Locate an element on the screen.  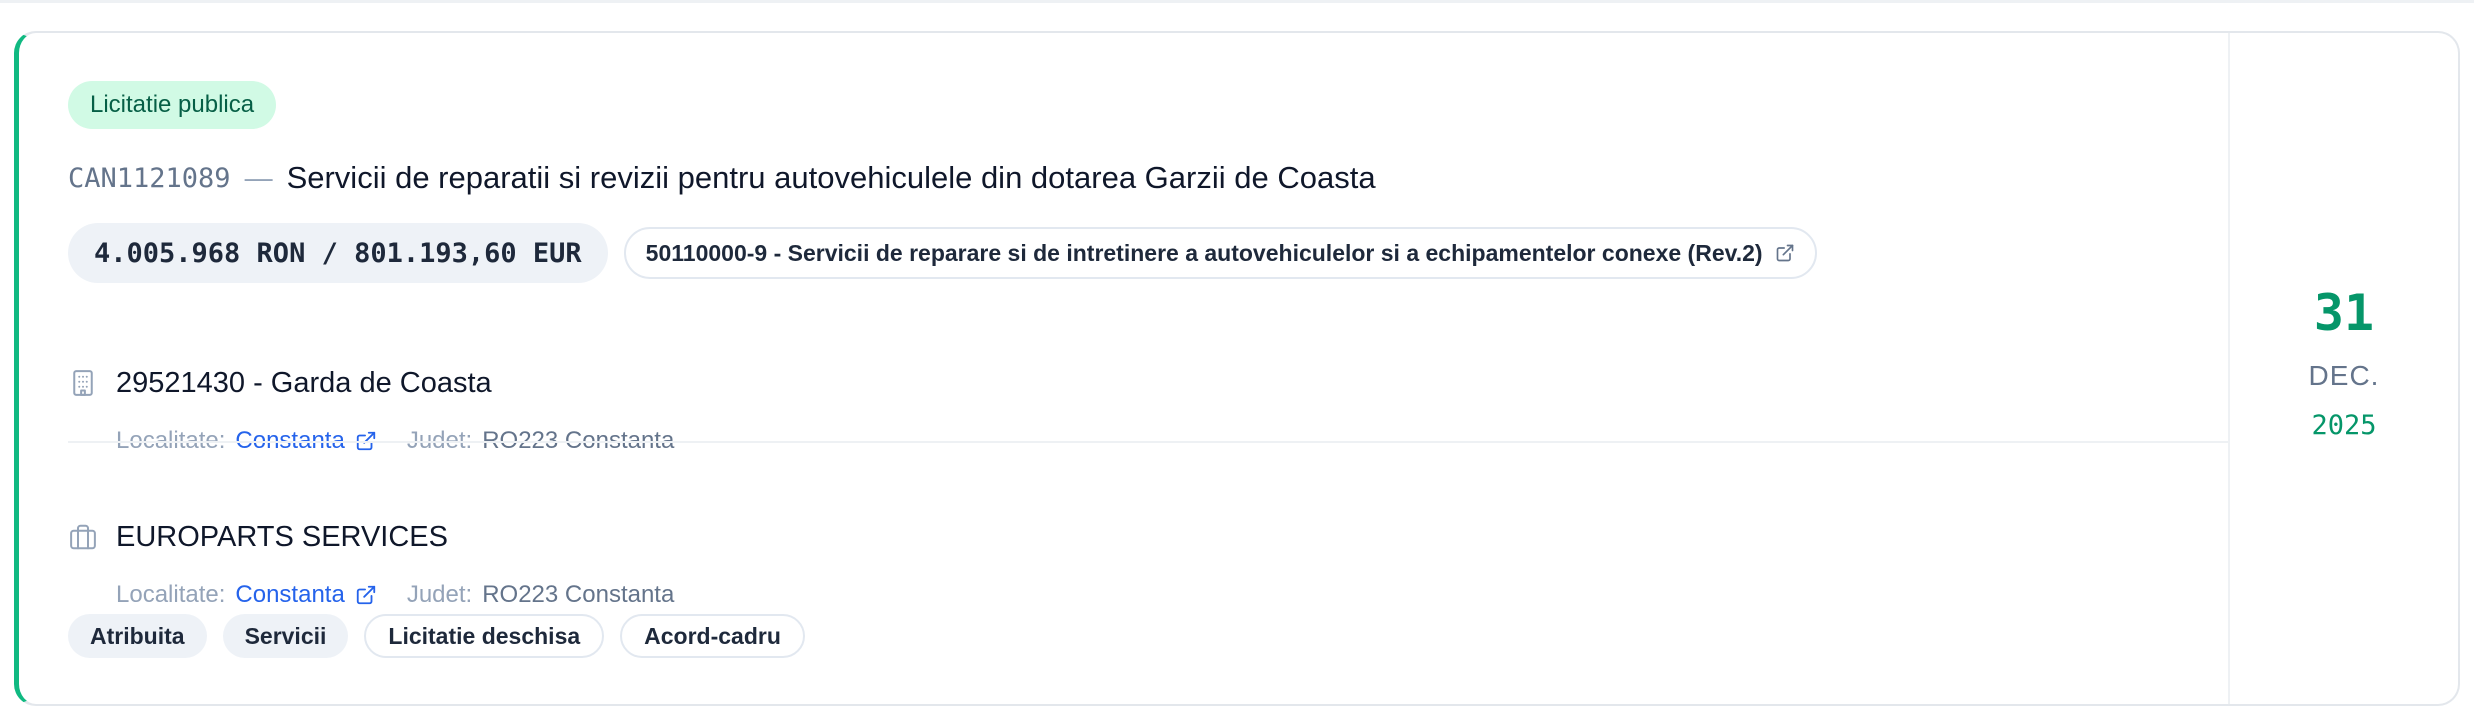
briefcase-icon is located at coordinates (83, 537).